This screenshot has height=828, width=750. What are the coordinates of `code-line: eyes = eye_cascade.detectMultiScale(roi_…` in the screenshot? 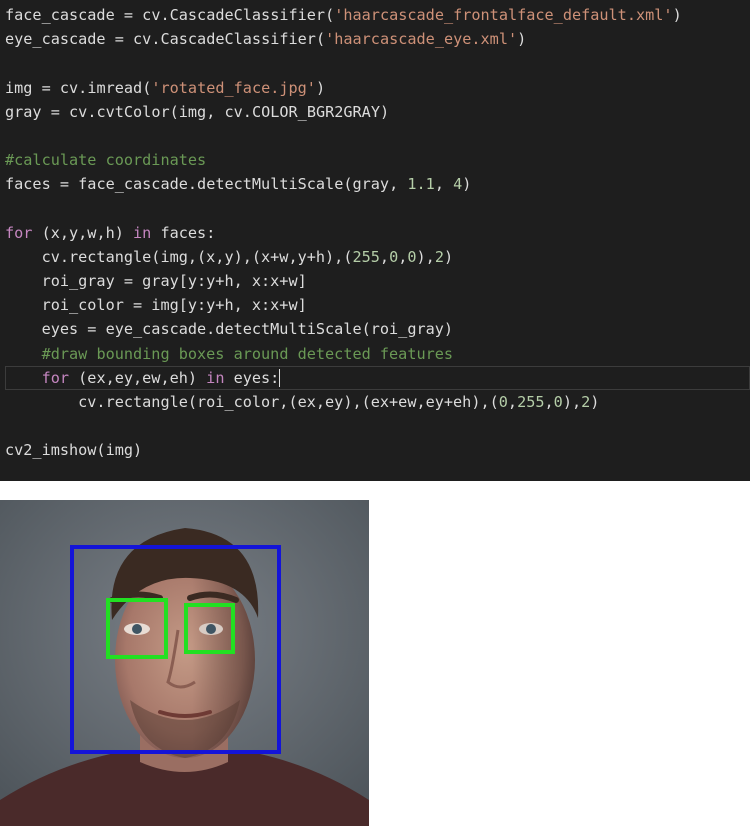 It's located at (377, 329).